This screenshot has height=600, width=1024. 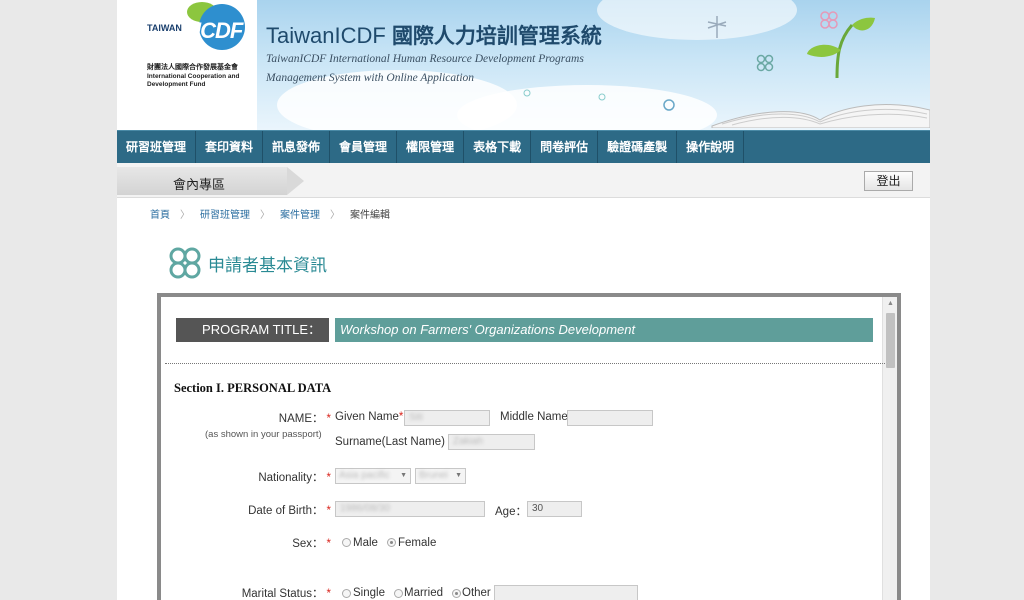 I want to click on marital-other-radio, so click(x=456, y=593).